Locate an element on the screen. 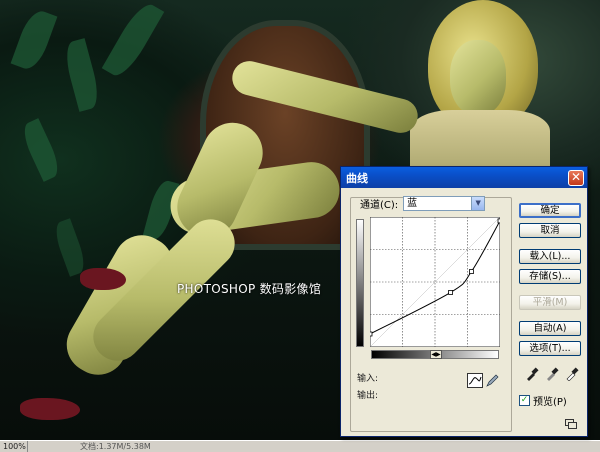  watermark-text: PHOTOSHOP 数码影像馆 is located at coordinates (249, 289).